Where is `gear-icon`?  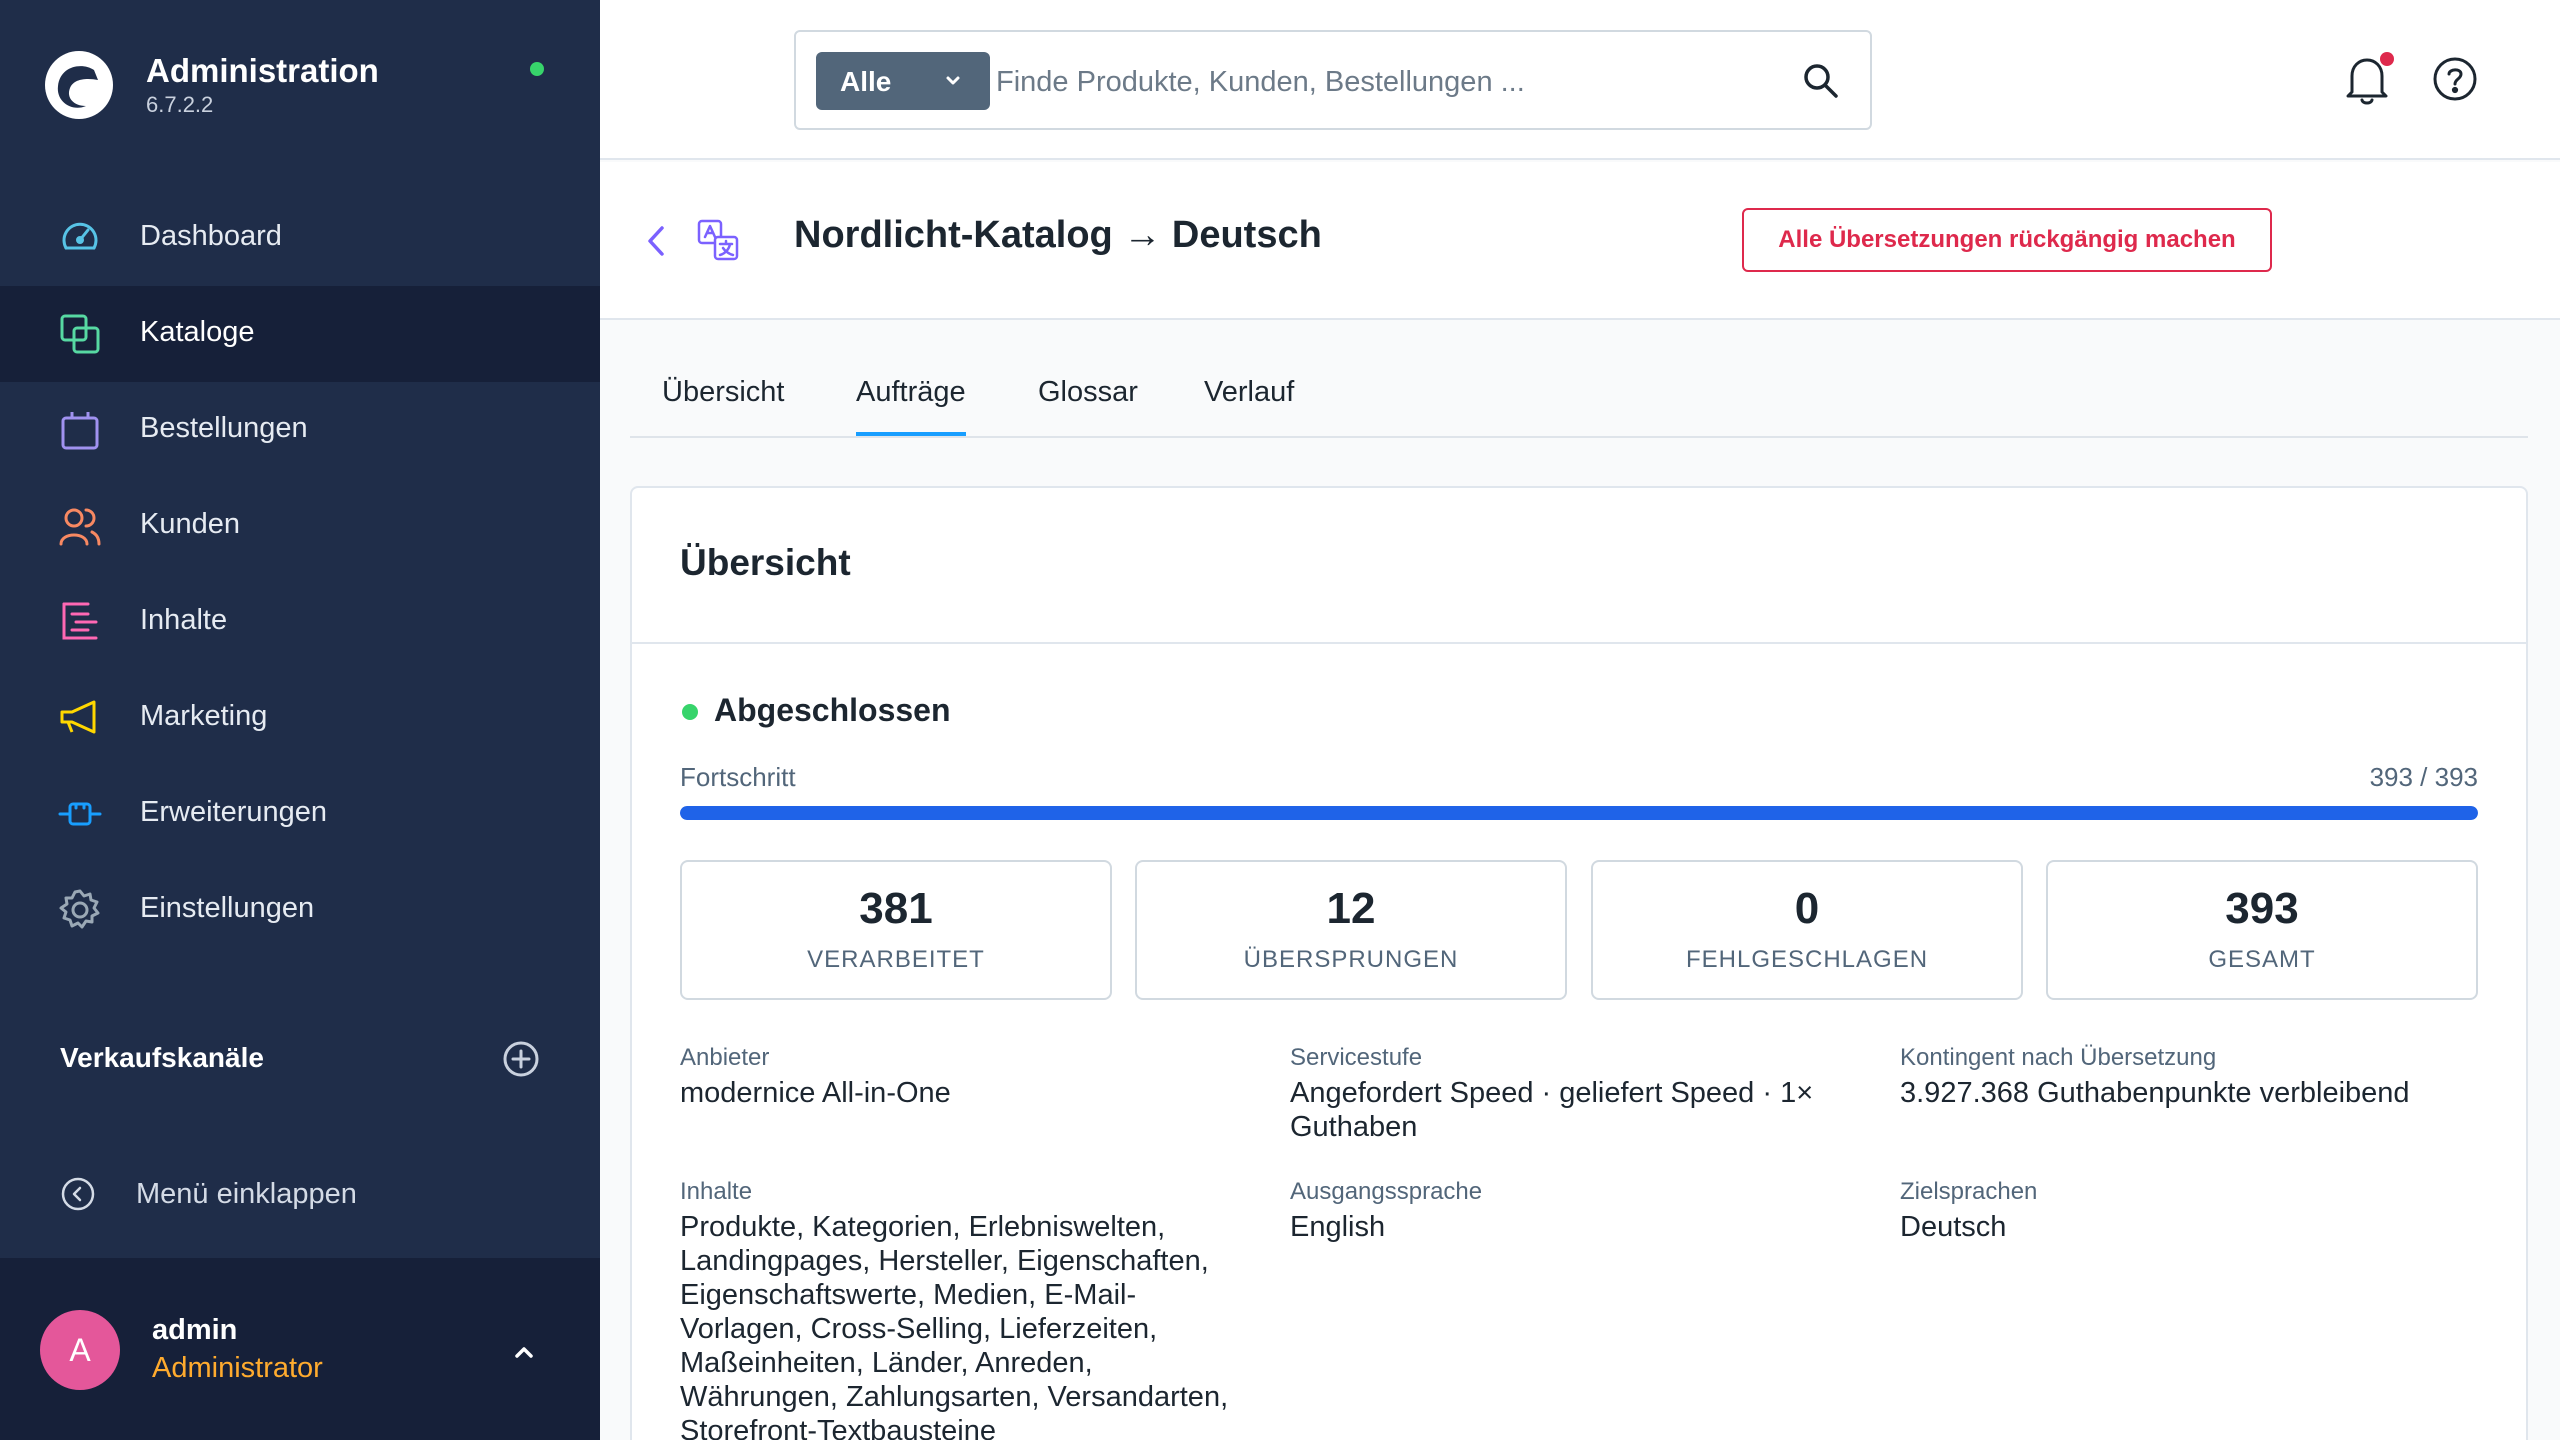 gear-icon is located at coordinates (79, 909).